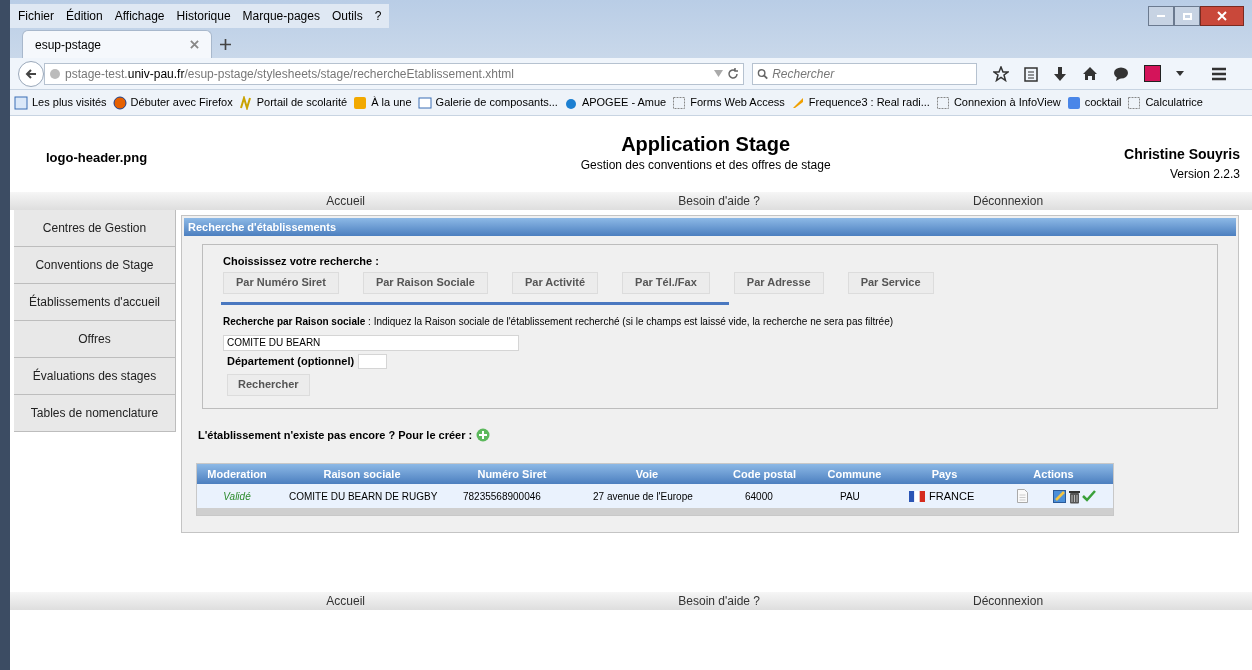  I want to click on panel-header: Recherche d'établissements, so click(710, 227).